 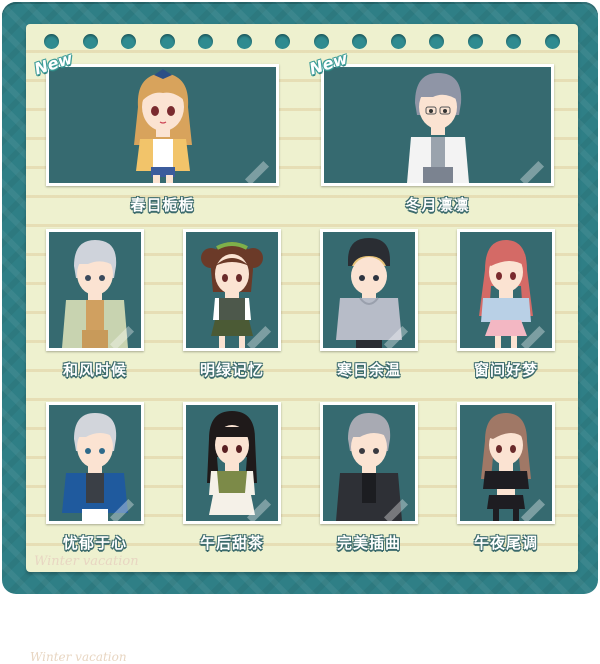 I want to click on outfit-card-4: 明绿记忆, so click(x=232, y=306).